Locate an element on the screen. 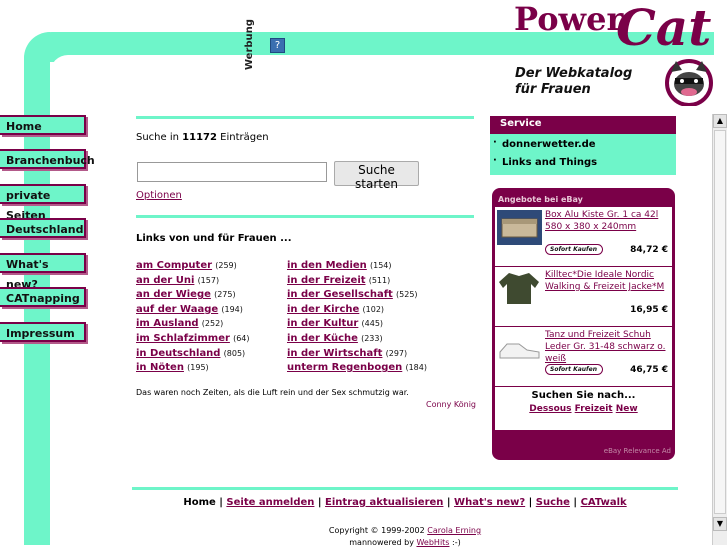 This screenshot has width=727, height=547. category-count: (64) is located at coordinates (241, 338).